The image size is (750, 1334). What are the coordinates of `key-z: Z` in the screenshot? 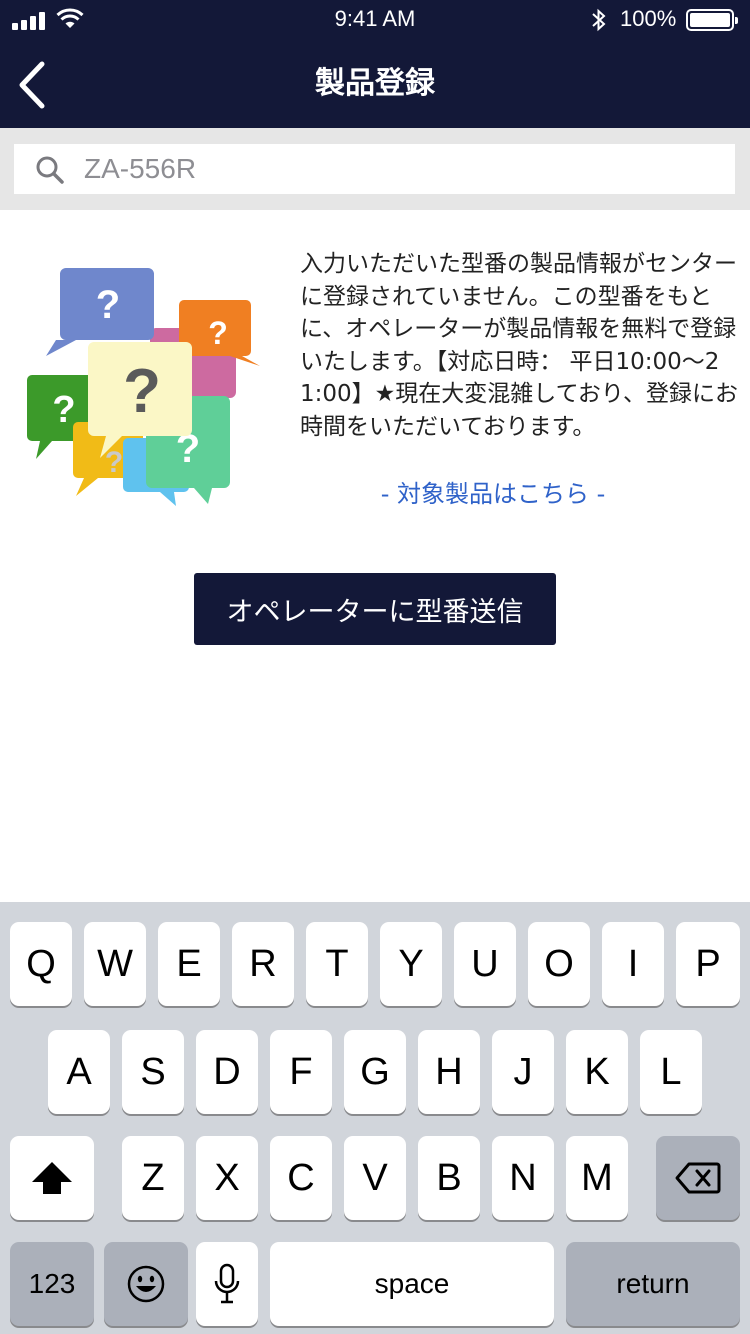 It's located at (153, 1178).